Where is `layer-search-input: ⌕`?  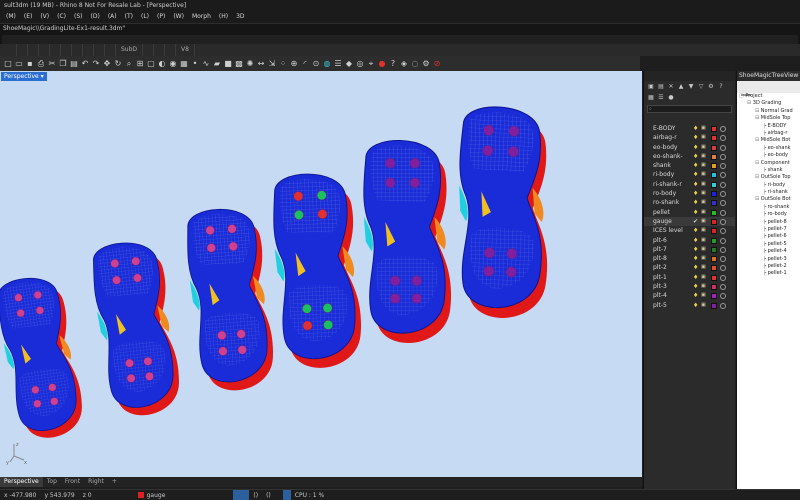 layer-search-input: ⌕ is located at coordinates (689, 109).